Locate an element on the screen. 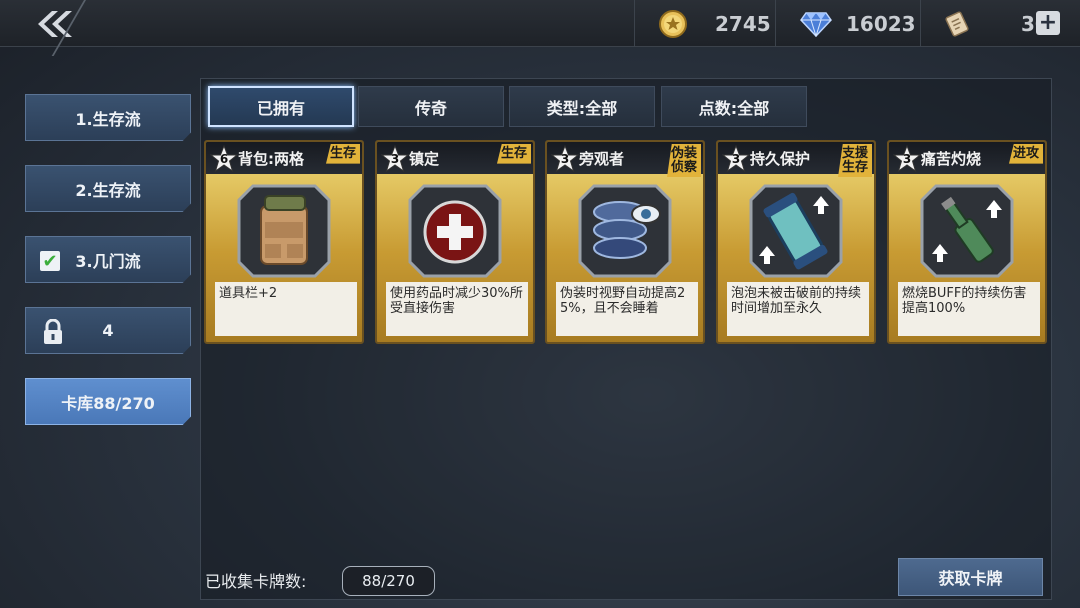  card-tag: 伪装 侦察 is located at coordinates (683, 161).